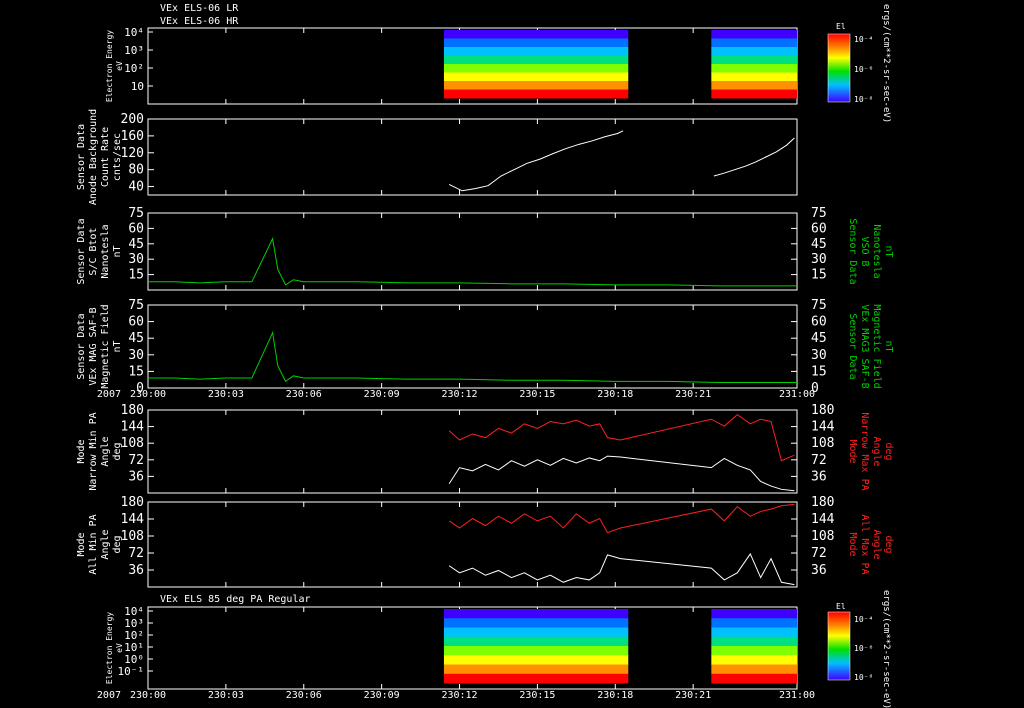 The height and width of the screenshot is (708, 1024). Describe the element at coordinates (472, 346) in the screenshot. I see `panel-4-frame` at that location.